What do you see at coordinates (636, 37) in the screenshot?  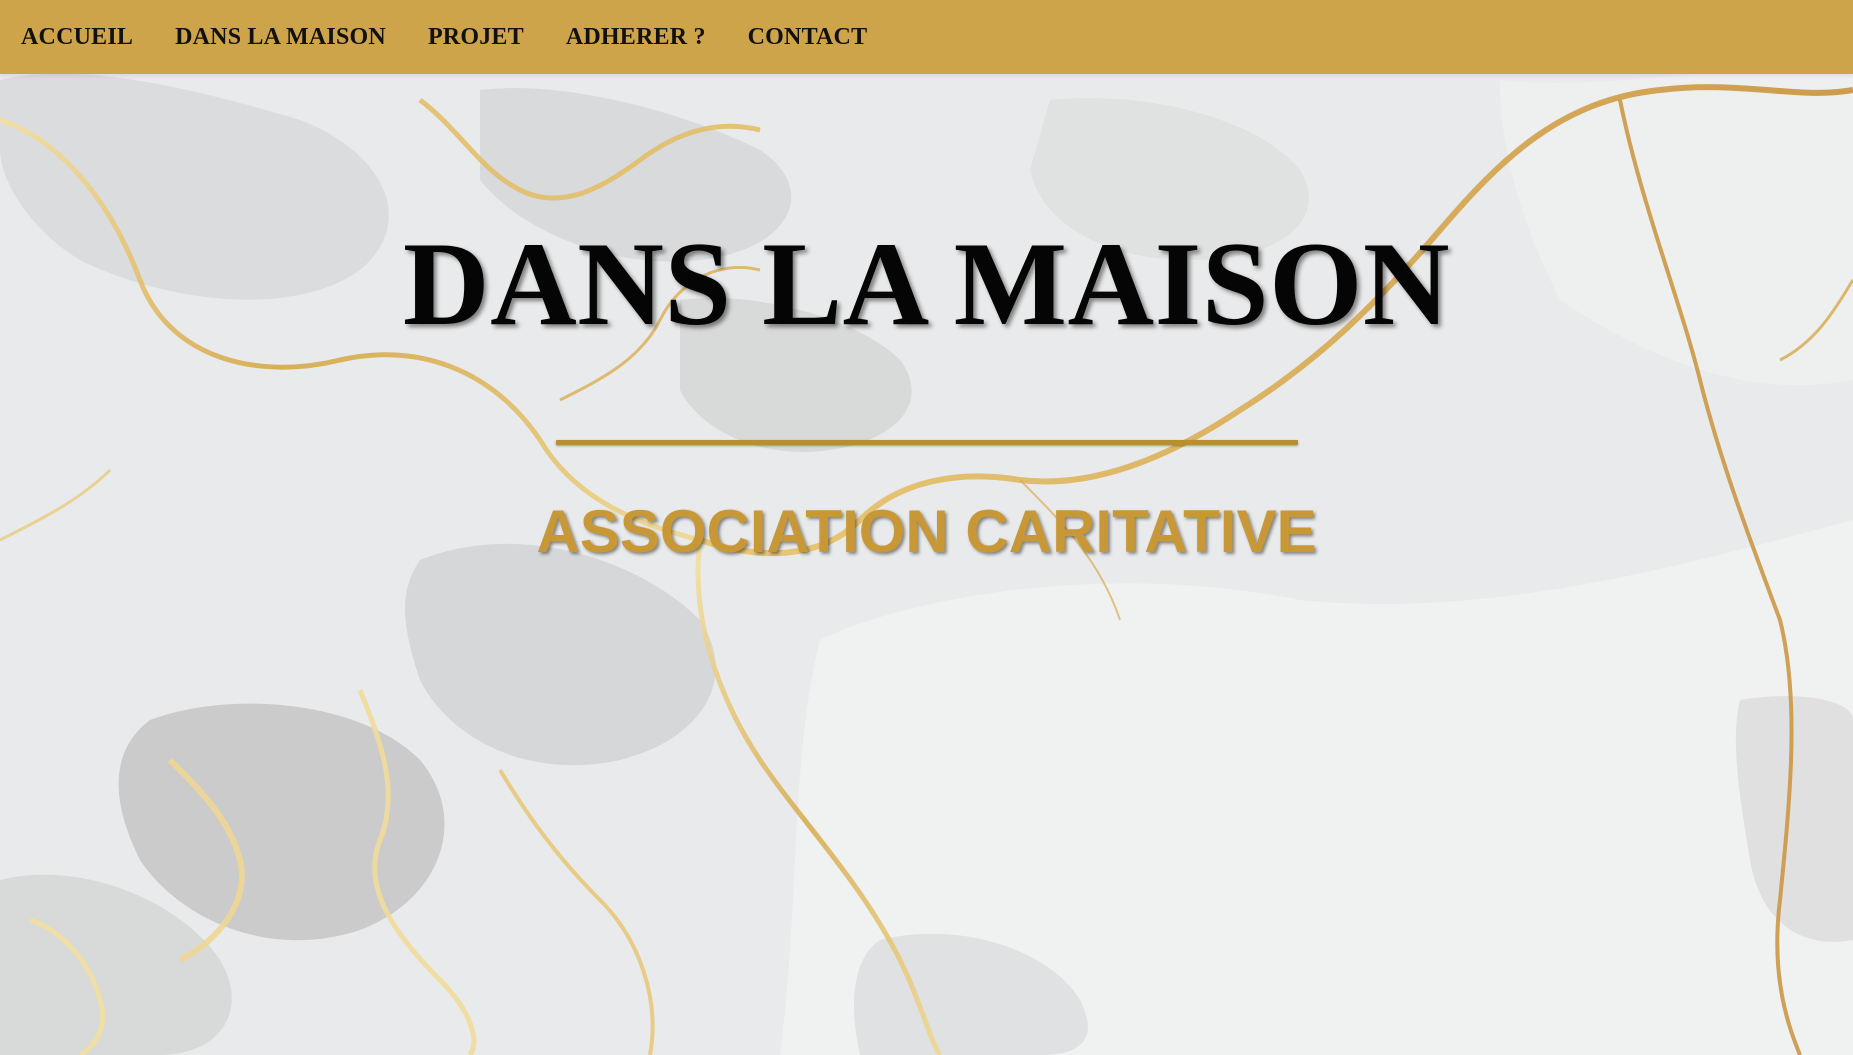 I see `nav-item-adherer: ADHERER ?` at bounding box center [636, 37].